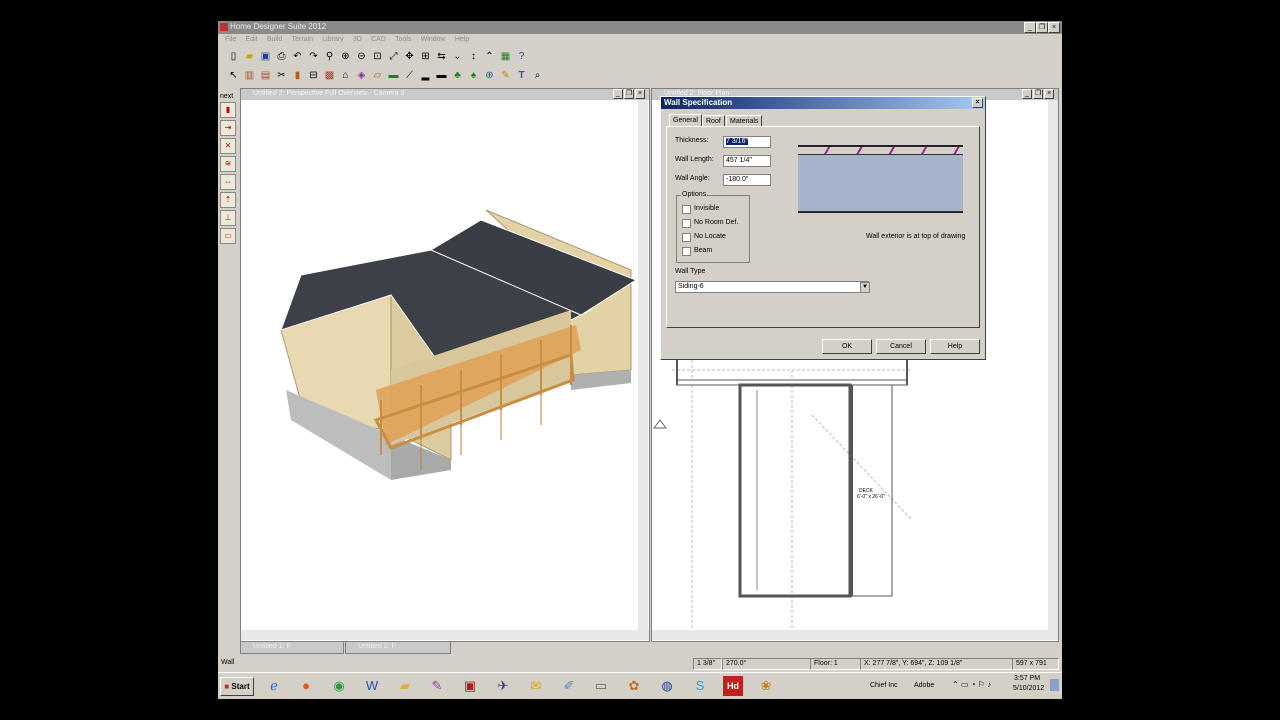 This screenshot has width=1280, height=720. What do you see at coordinates (569, 686) in the screenshot?
I see `notepad-icon: ✐` at bounding box center [569, 686].